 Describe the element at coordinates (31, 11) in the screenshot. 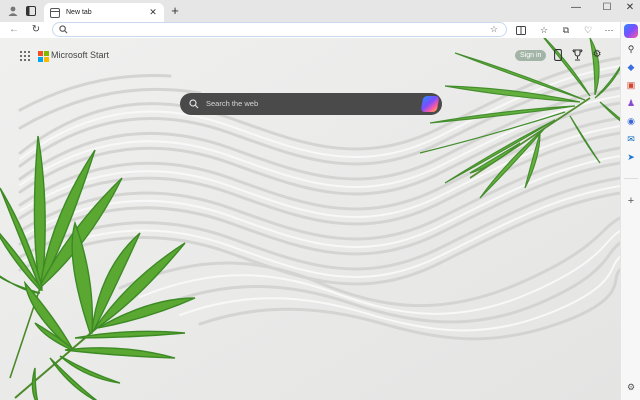

I see `tab-actions-icon` at that location.